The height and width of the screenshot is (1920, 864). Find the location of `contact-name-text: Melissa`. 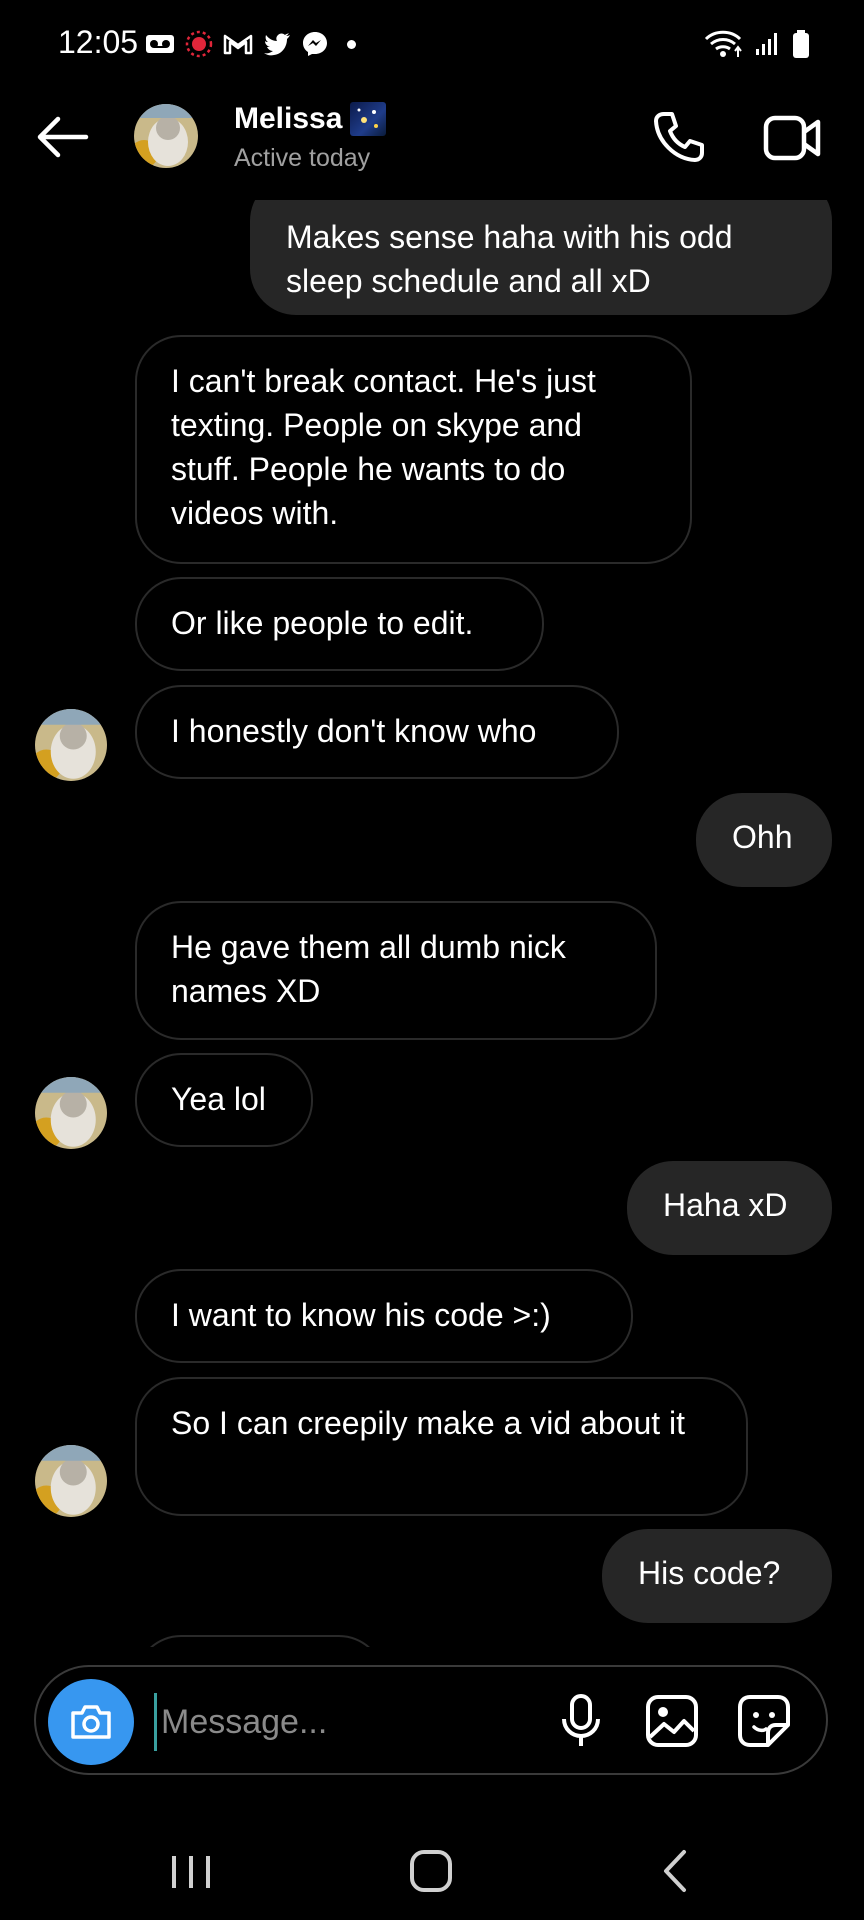

contact-name-text: Melissa is located at coordinates (288, 118).